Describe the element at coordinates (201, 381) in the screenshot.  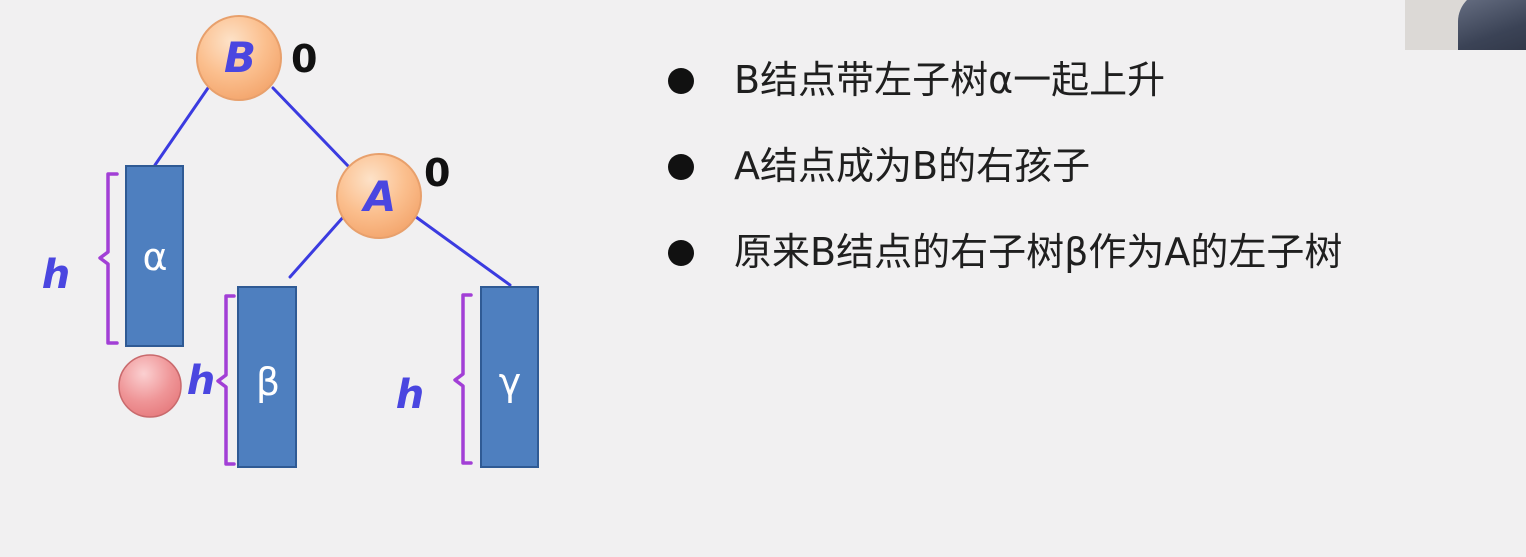
I see `height-label-beta: h` at that location.